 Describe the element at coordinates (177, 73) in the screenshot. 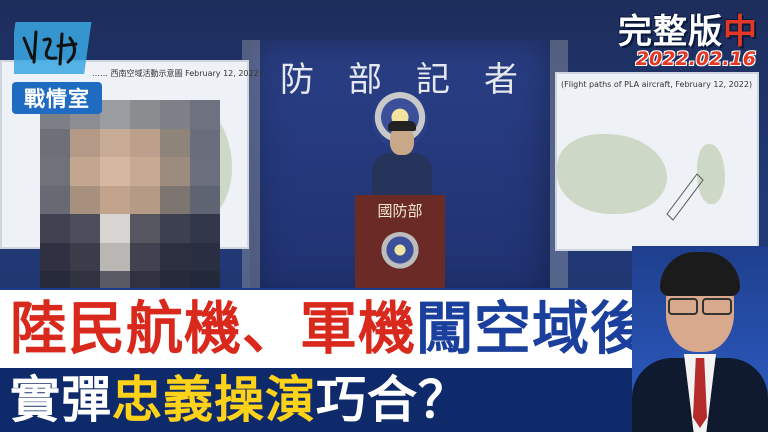

I see `screen-caption-left: …… 西南空域活動示意圖 February 12, 2022)` at that location.